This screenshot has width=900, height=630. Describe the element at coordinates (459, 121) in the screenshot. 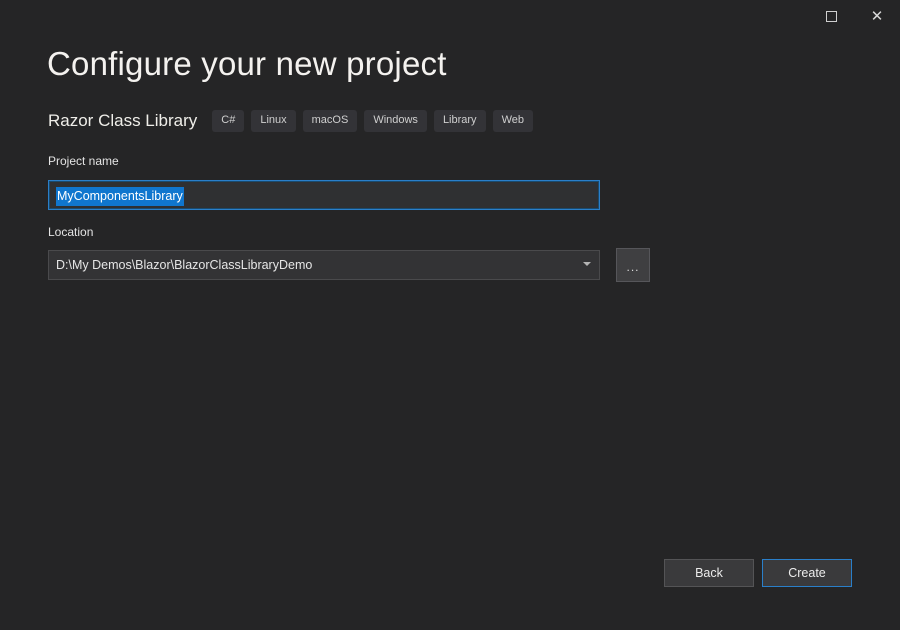

I see `tag-project-type-library: Library` at that location.